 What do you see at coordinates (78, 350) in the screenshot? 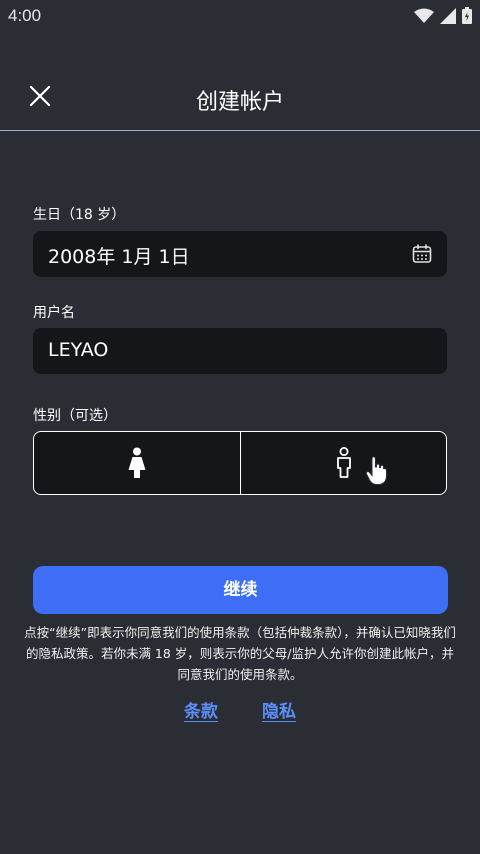
I see `username-value: LEYAO` at bounding box center [78, 350].